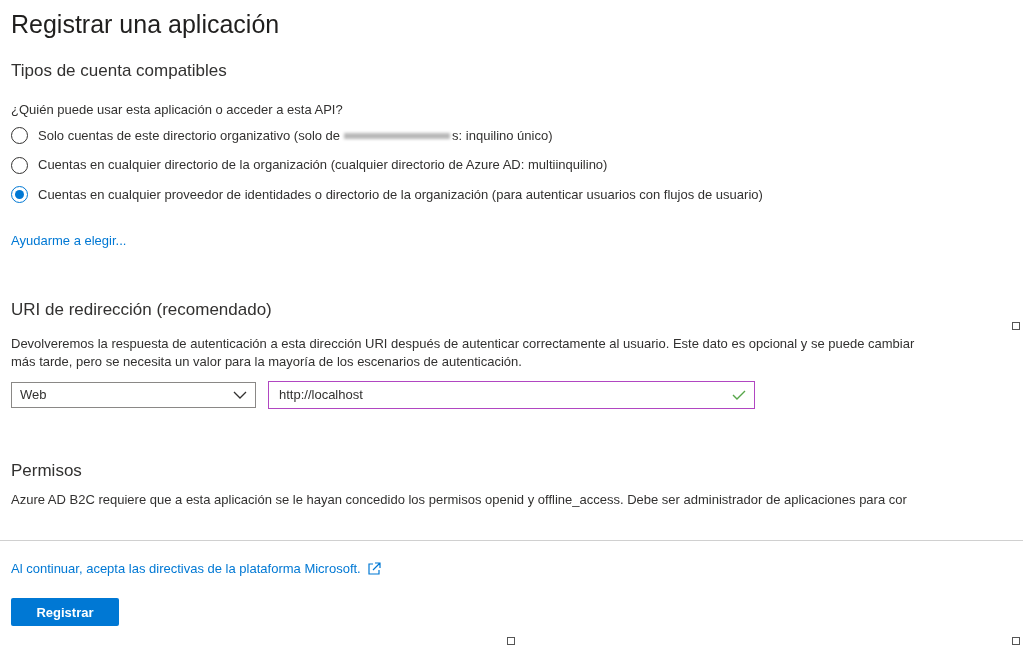 This screenshot has width=1023, height=652. Describe the element at coordinates (133, 394) in the screenshot. I see `platform-dropdown: Web` at that location.